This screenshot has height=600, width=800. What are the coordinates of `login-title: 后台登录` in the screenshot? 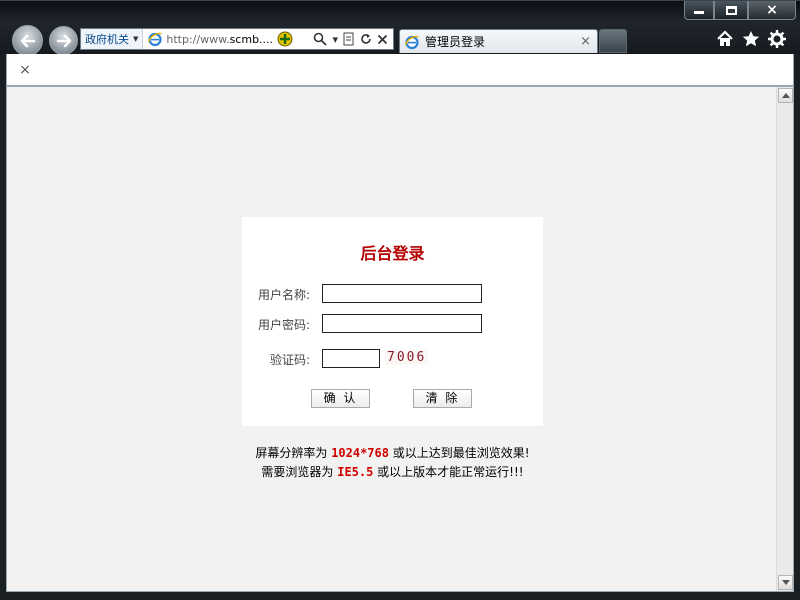 It's located at (392, 253).